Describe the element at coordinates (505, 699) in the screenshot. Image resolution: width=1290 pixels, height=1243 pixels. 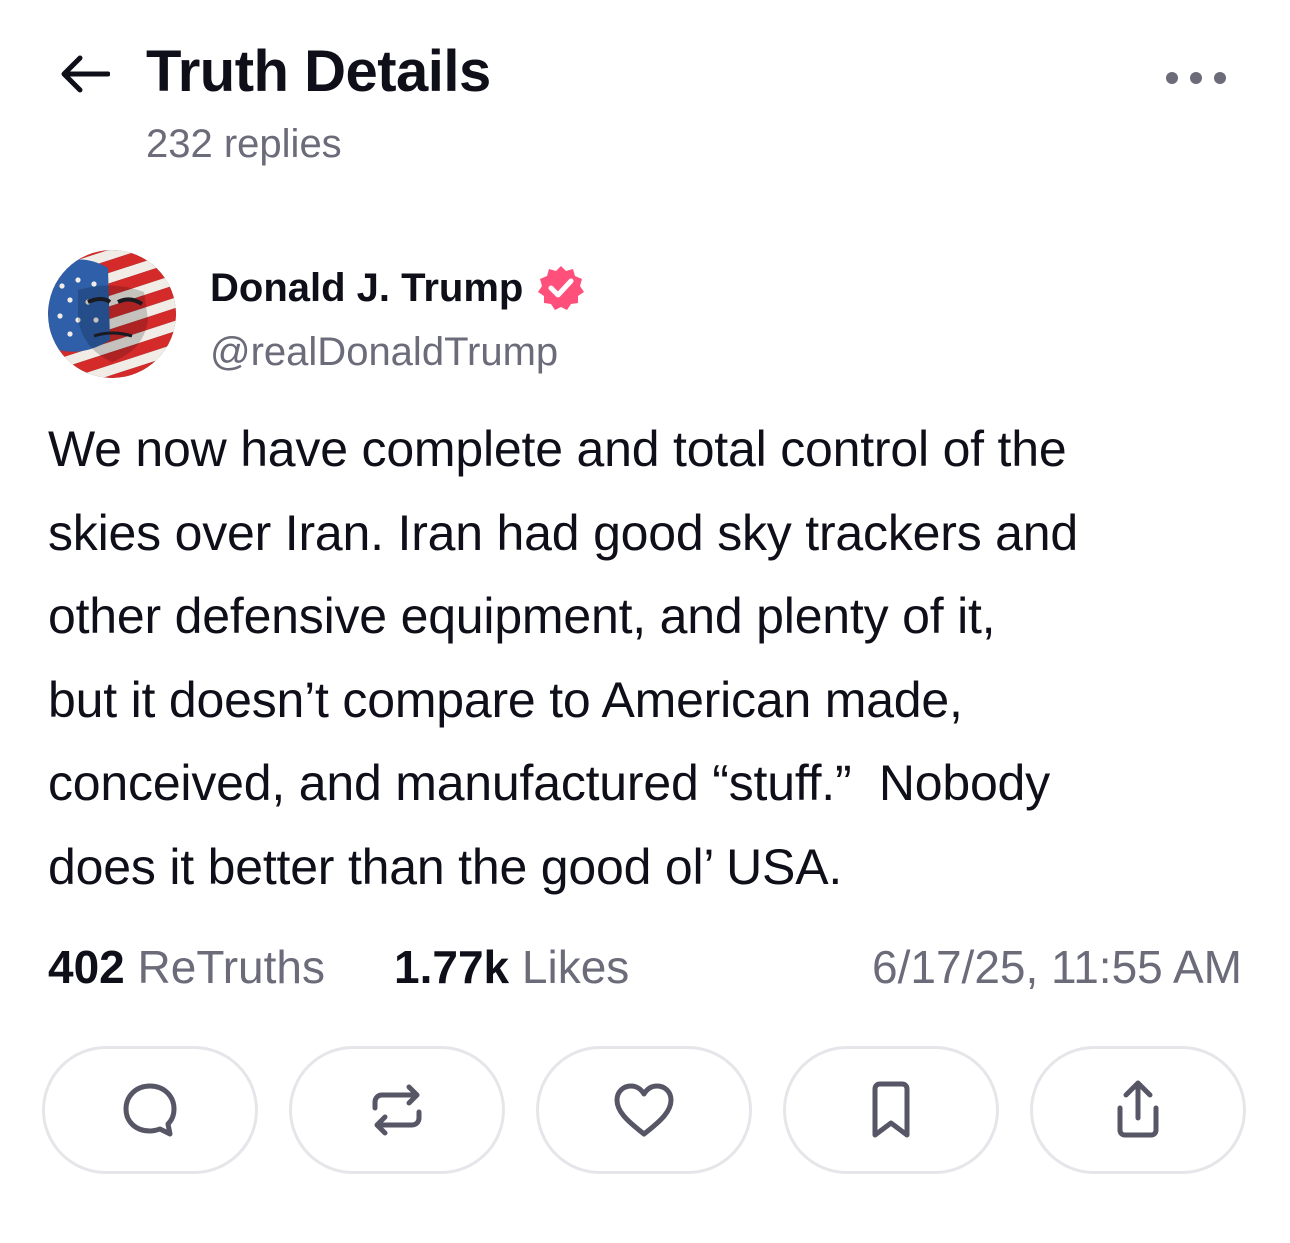
I see `post-line: but it doesn’t compare to American made,` at that location.